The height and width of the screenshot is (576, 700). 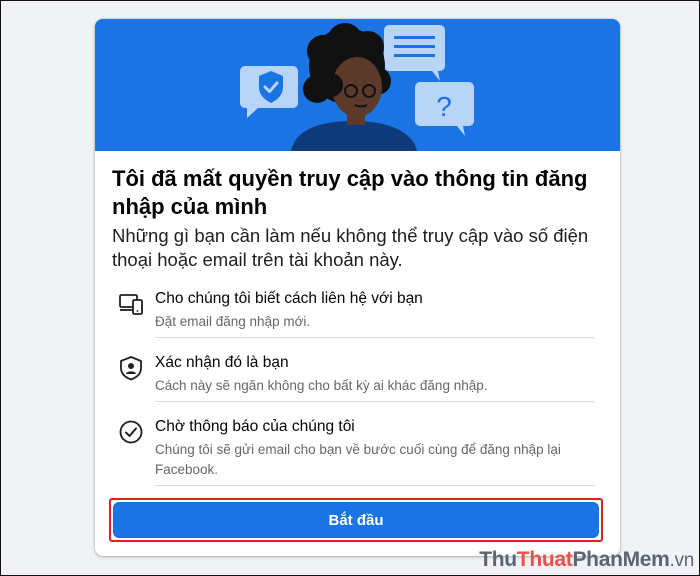 I want to click on step-description: Đặt email đăng nhập mới., so click(x=233, y=321).